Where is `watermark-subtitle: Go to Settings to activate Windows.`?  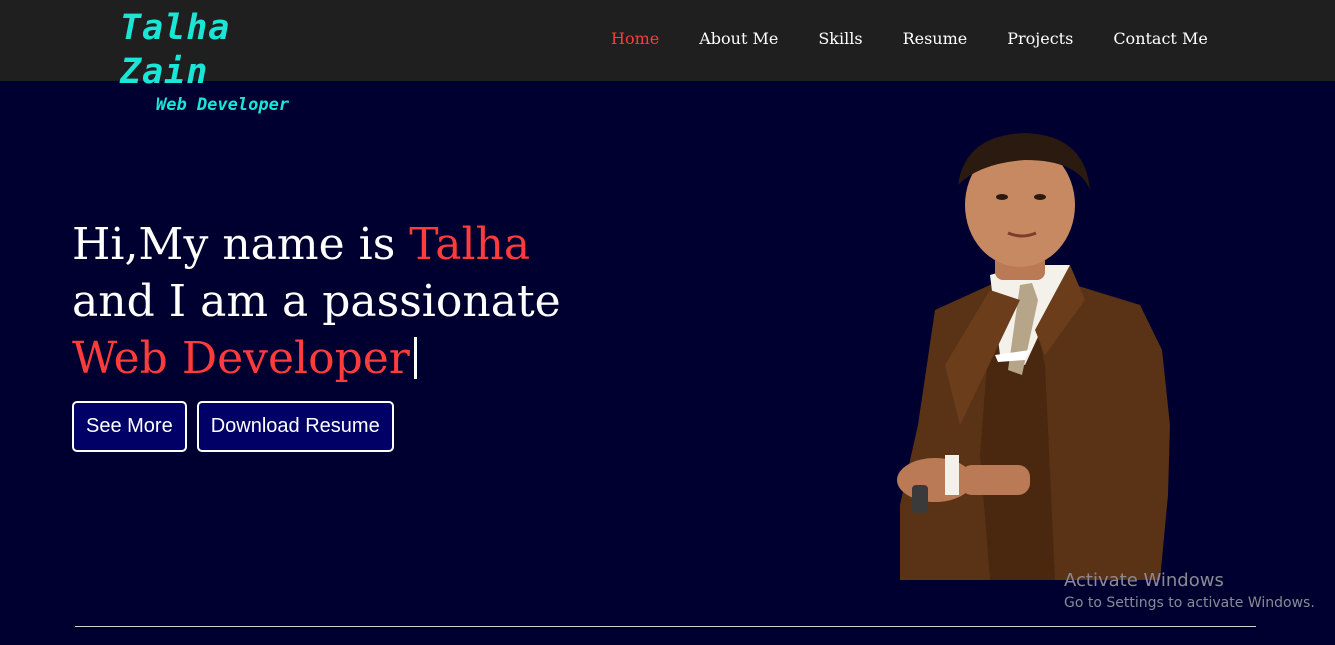 watermark-subtitle: Go to Settings to activate Windows. is located at coordinates (1189, 603).